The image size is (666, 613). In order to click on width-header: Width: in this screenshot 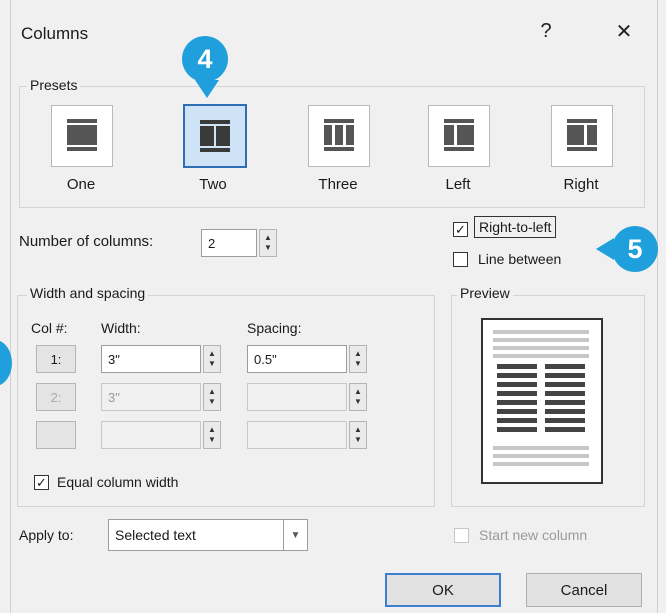, I will do `click(121, 328)`.